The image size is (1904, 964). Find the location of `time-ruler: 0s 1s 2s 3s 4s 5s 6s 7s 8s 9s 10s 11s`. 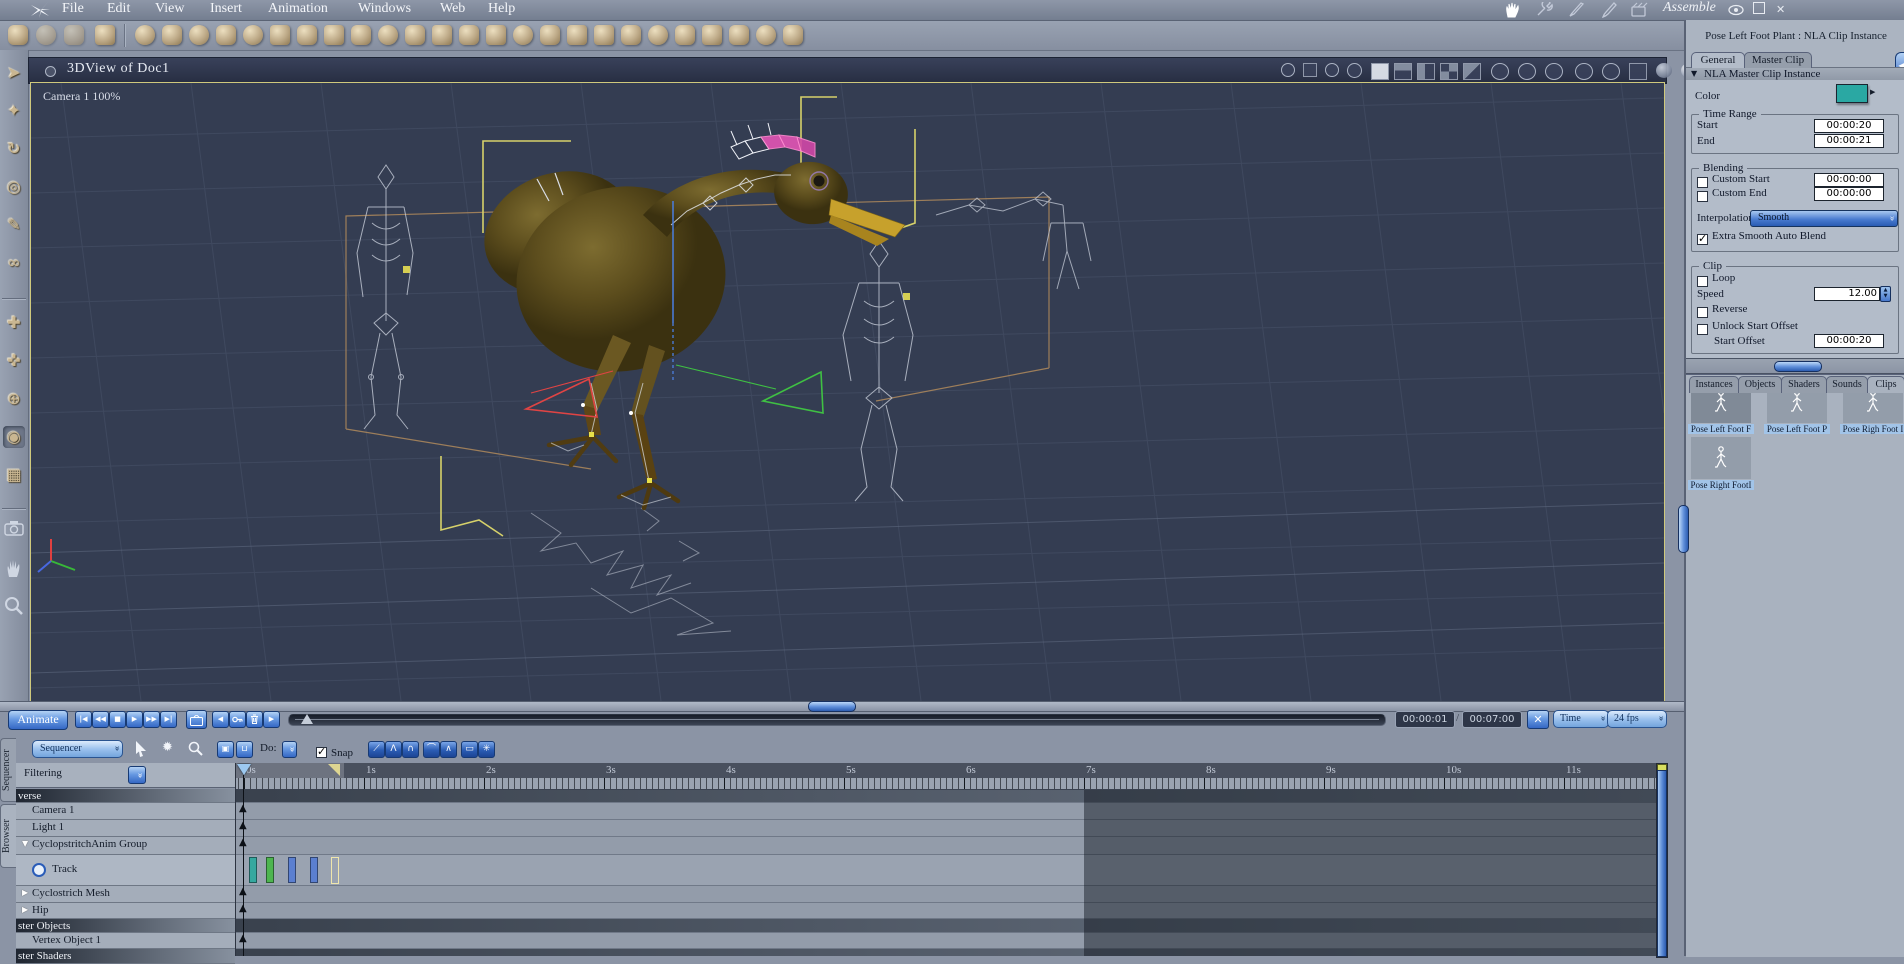

time-ruler: 0s 1s 2s 3s 4s 5s 6s 7s 8s 9s 10s 11s is located at coordinates (946, 770).